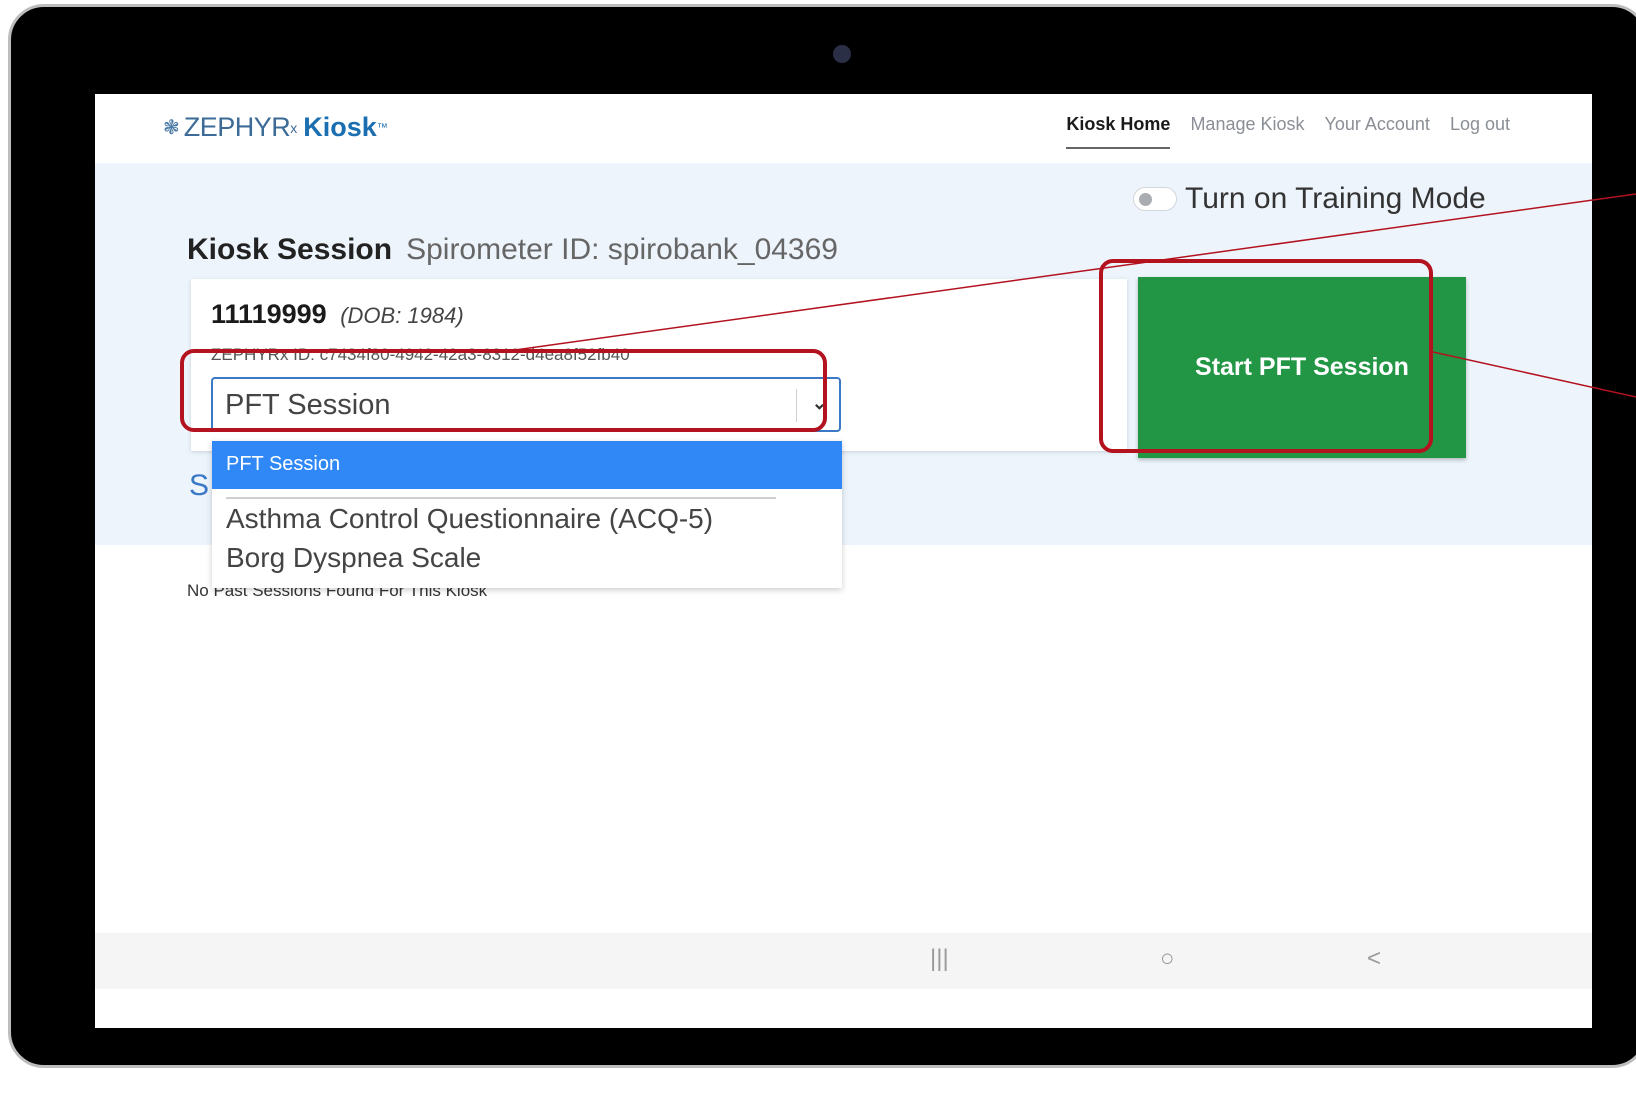  I want to click on callout-line-select, so click(1075, 272).